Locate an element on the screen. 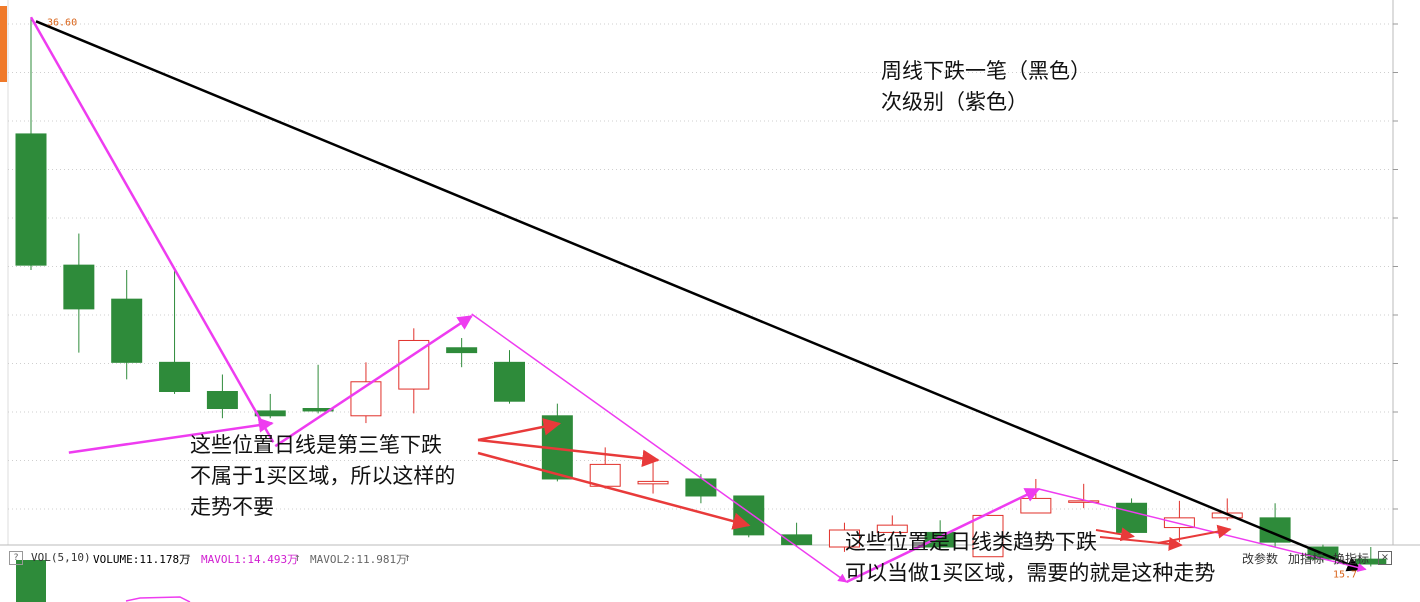 The height and width of the screenshot is (602, 1420). left-scroll-marker is located at coordinates (3, 44).